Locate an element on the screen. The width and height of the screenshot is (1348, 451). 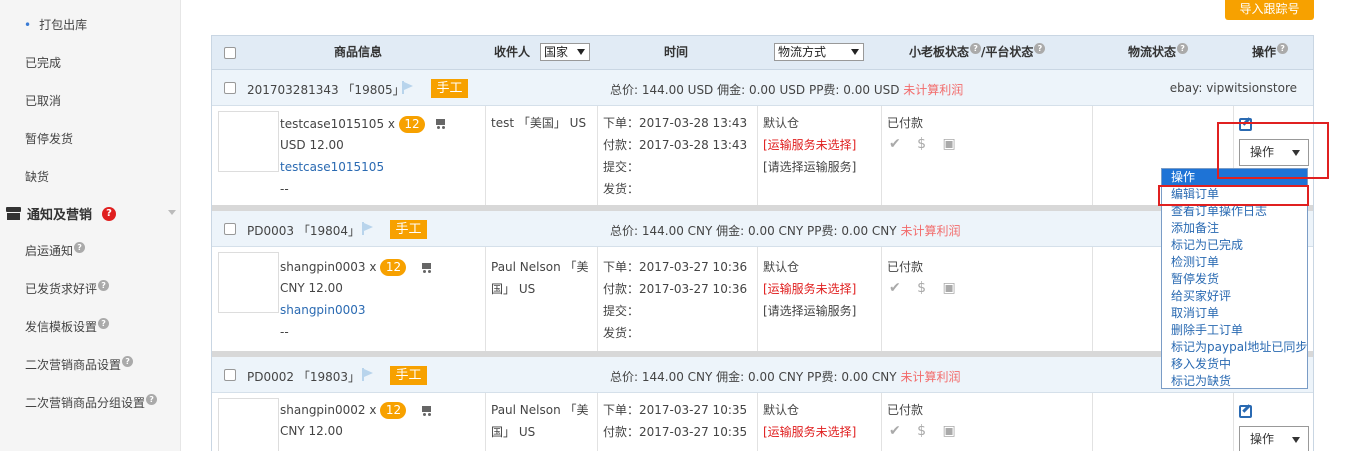
col-time: 时间 is located at coordinates (676, 52).